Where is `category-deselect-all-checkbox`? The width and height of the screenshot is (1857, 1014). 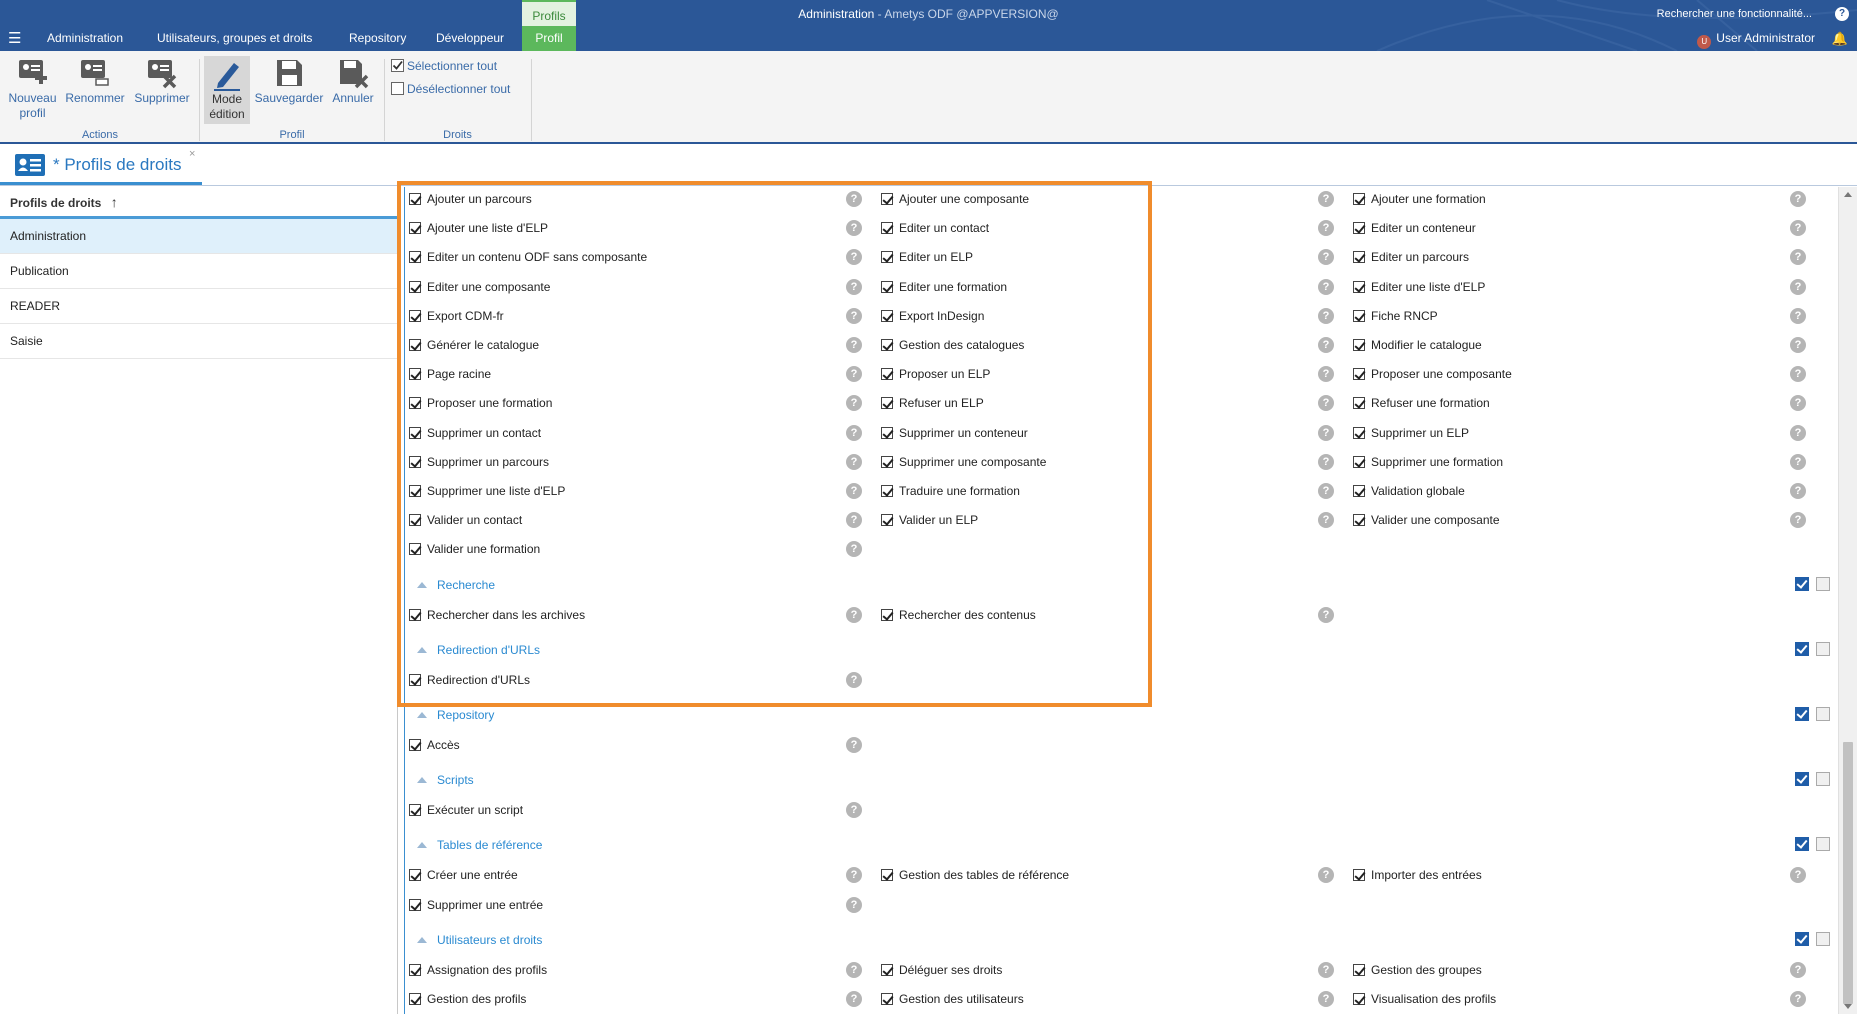
category-deselect-all-checkbox is located at coordinates (1823, 714).